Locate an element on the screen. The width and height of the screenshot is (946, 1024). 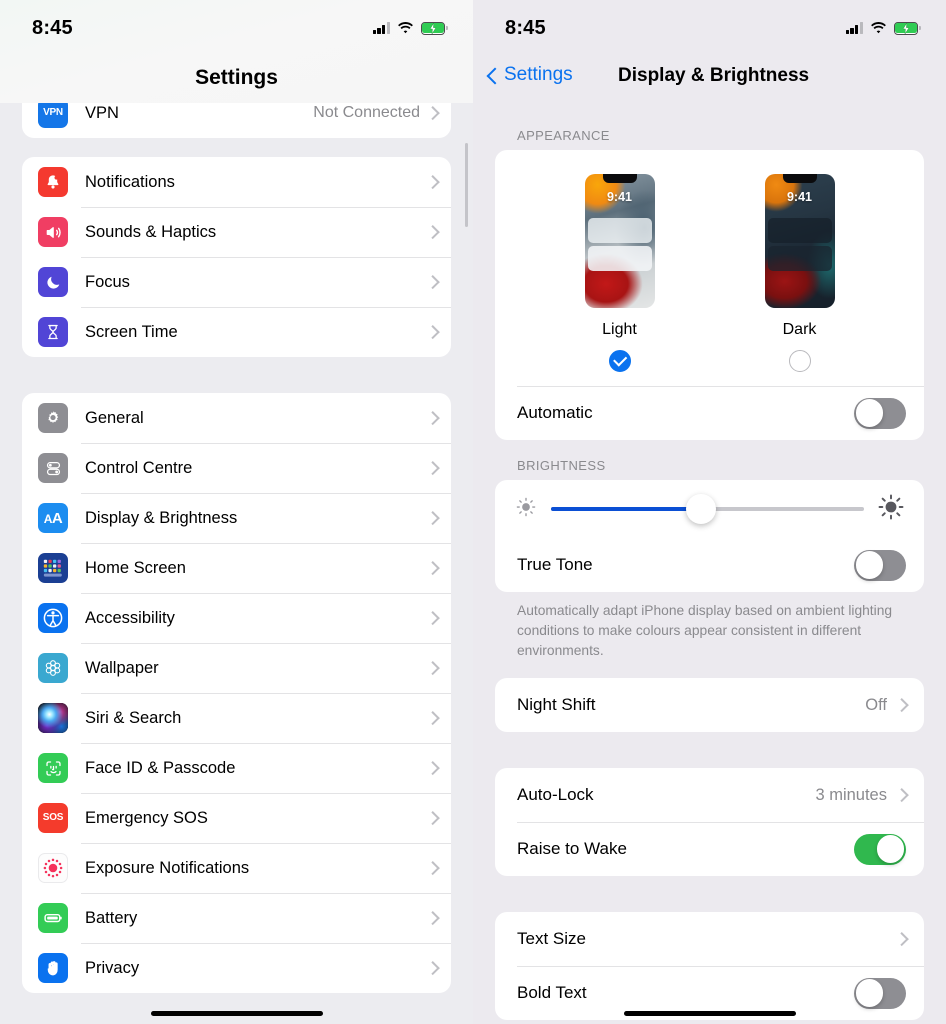
appearance-option-light: 9:41 Light is located at coordinates (619, 273).